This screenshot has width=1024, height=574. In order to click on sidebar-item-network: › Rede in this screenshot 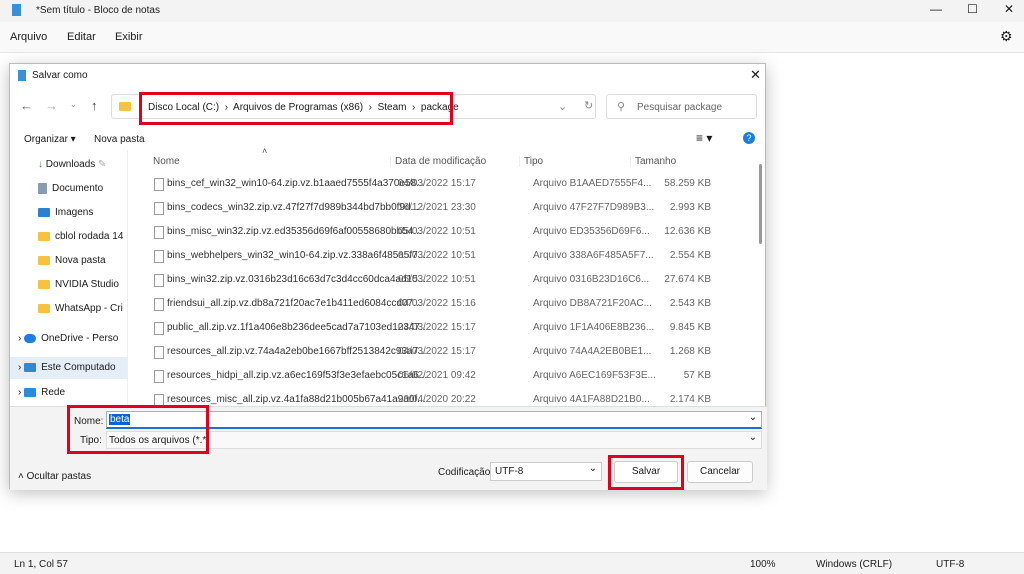, I will do `click(41, 392)`.